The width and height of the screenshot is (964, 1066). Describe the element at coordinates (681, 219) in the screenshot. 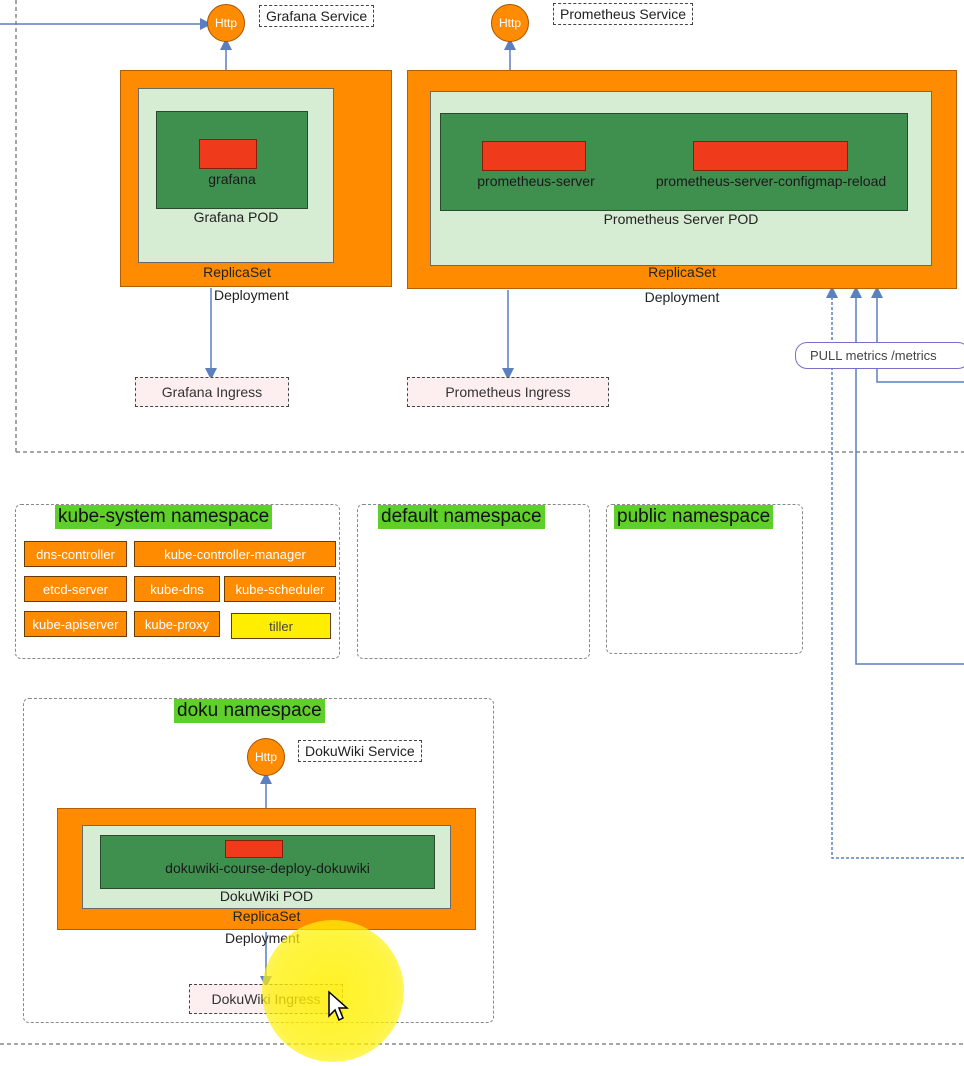

I see `prometheus-pod-label: Prometheus Server POD` at that location.